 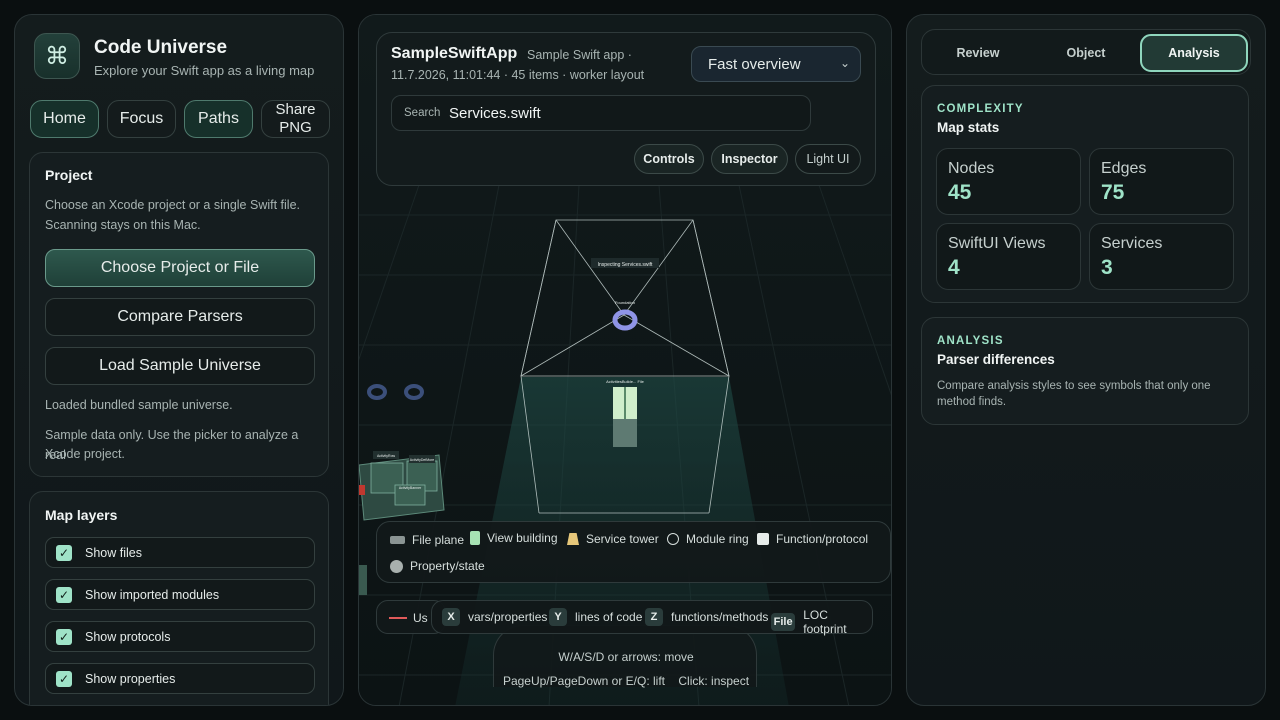 What do you see at coordinates (828, 159) in the screenshot?
I see `light-ui-toggle: Light UI` at bounding box center [828, 159].